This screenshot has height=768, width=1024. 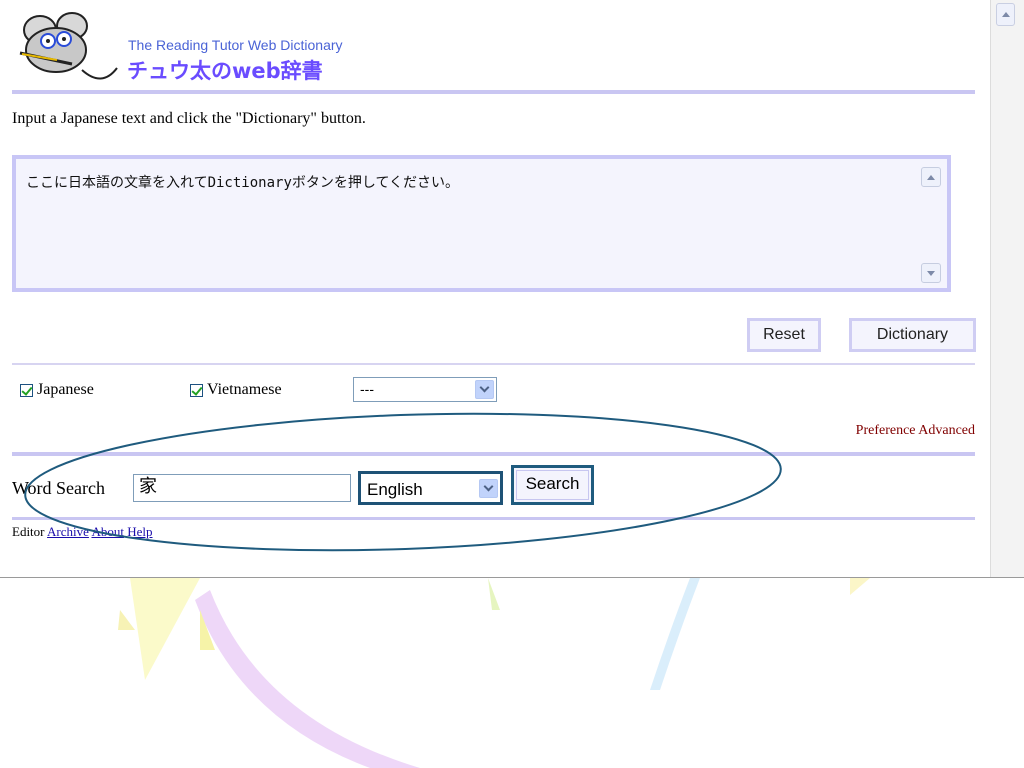 What do you see at coordinates (235, 45) in the screenshot?
I see `app-title: The Reading Tutor Web Dictionary` at bounding box center [235, 45].